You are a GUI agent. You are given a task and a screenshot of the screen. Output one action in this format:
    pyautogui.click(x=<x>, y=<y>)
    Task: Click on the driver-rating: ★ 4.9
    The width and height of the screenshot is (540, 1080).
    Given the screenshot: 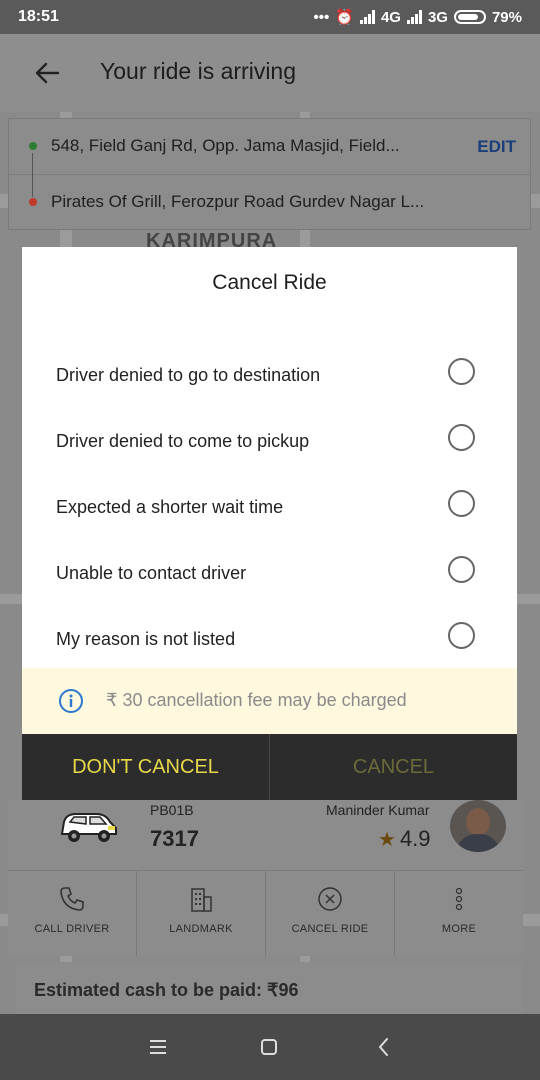 What is the action you would take?
    pyautogui.click(x=404, y=839)
    